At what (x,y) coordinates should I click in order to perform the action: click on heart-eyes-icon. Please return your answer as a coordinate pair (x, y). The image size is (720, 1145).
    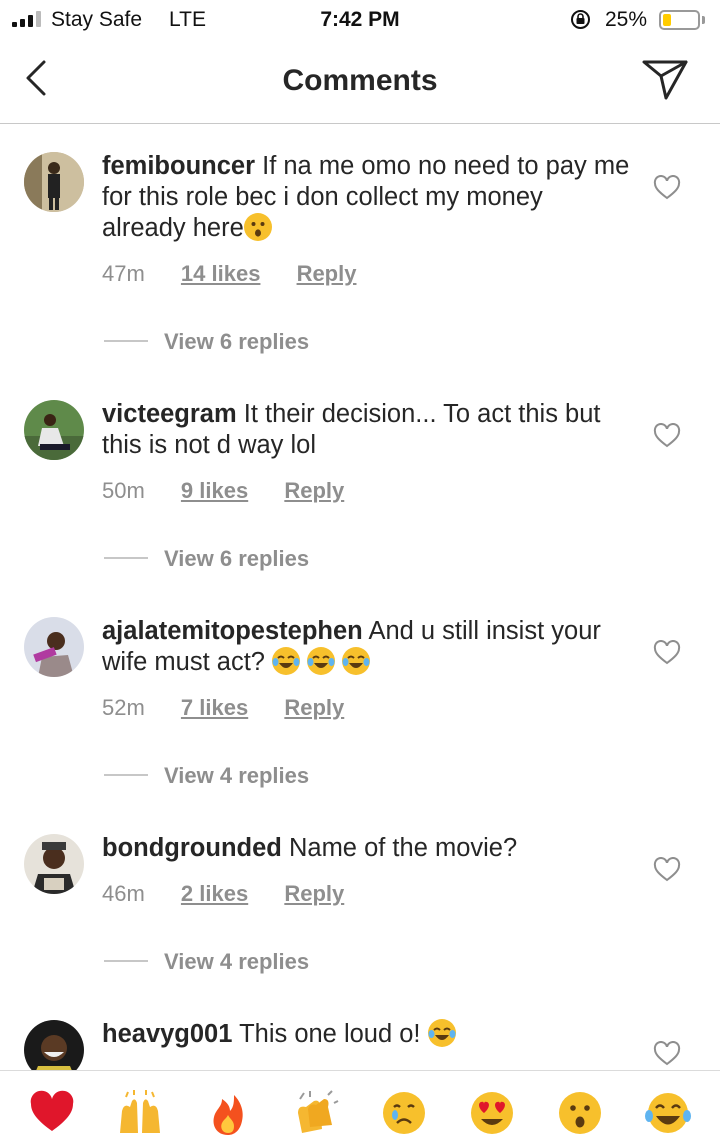
    Looking at the image, I should click on (492, 1113).